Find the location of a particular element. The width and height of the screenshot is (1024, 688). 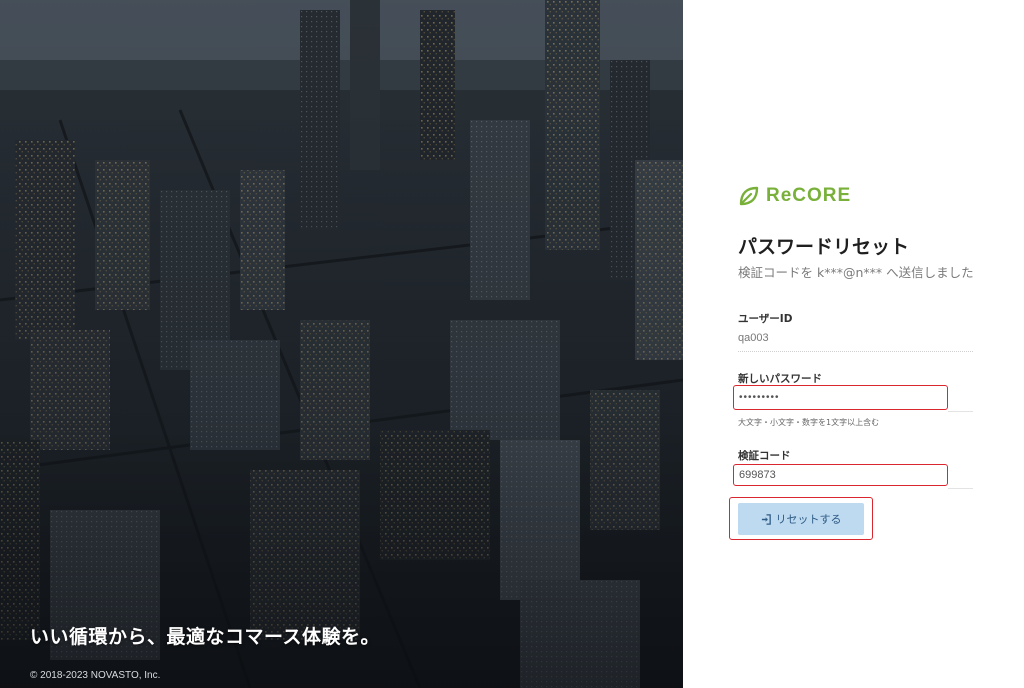

code-divider is located at coordinates (960, 488).